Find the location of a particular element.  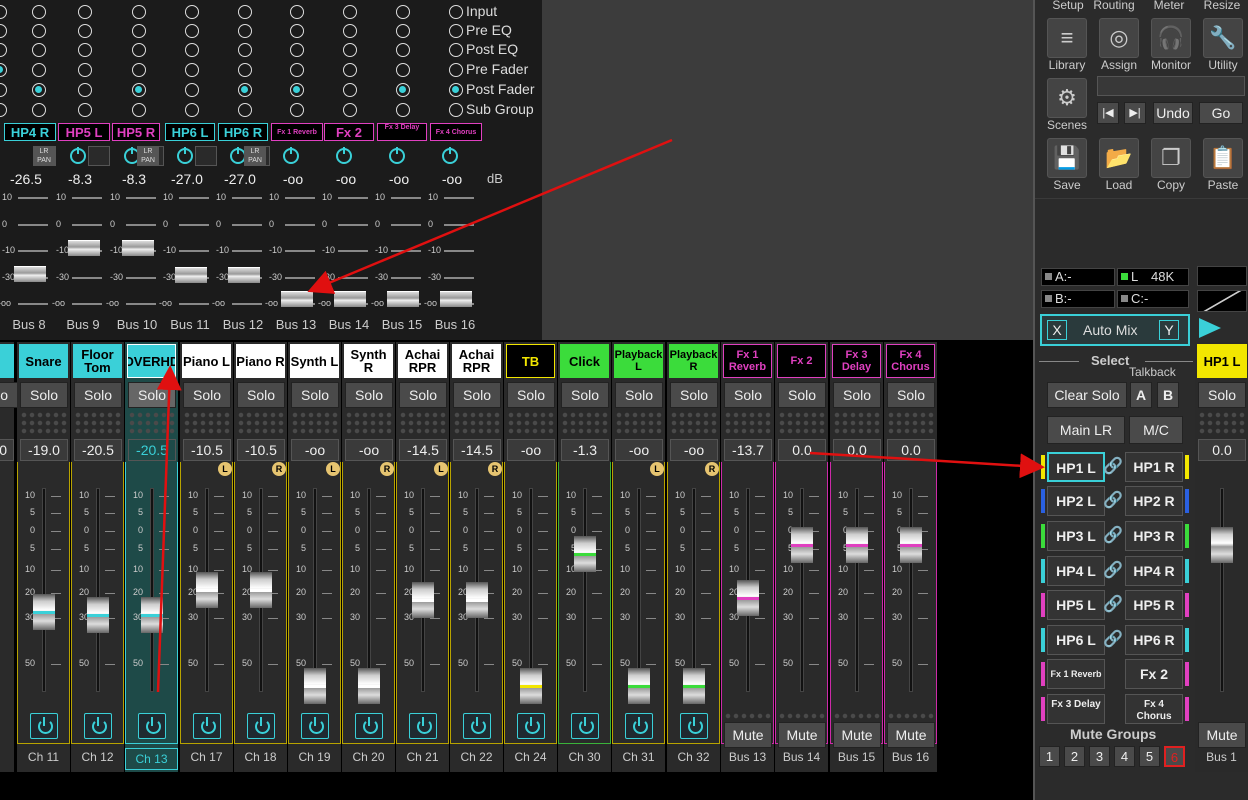

undo-button: Undo is located at coordinates (1173, 113).